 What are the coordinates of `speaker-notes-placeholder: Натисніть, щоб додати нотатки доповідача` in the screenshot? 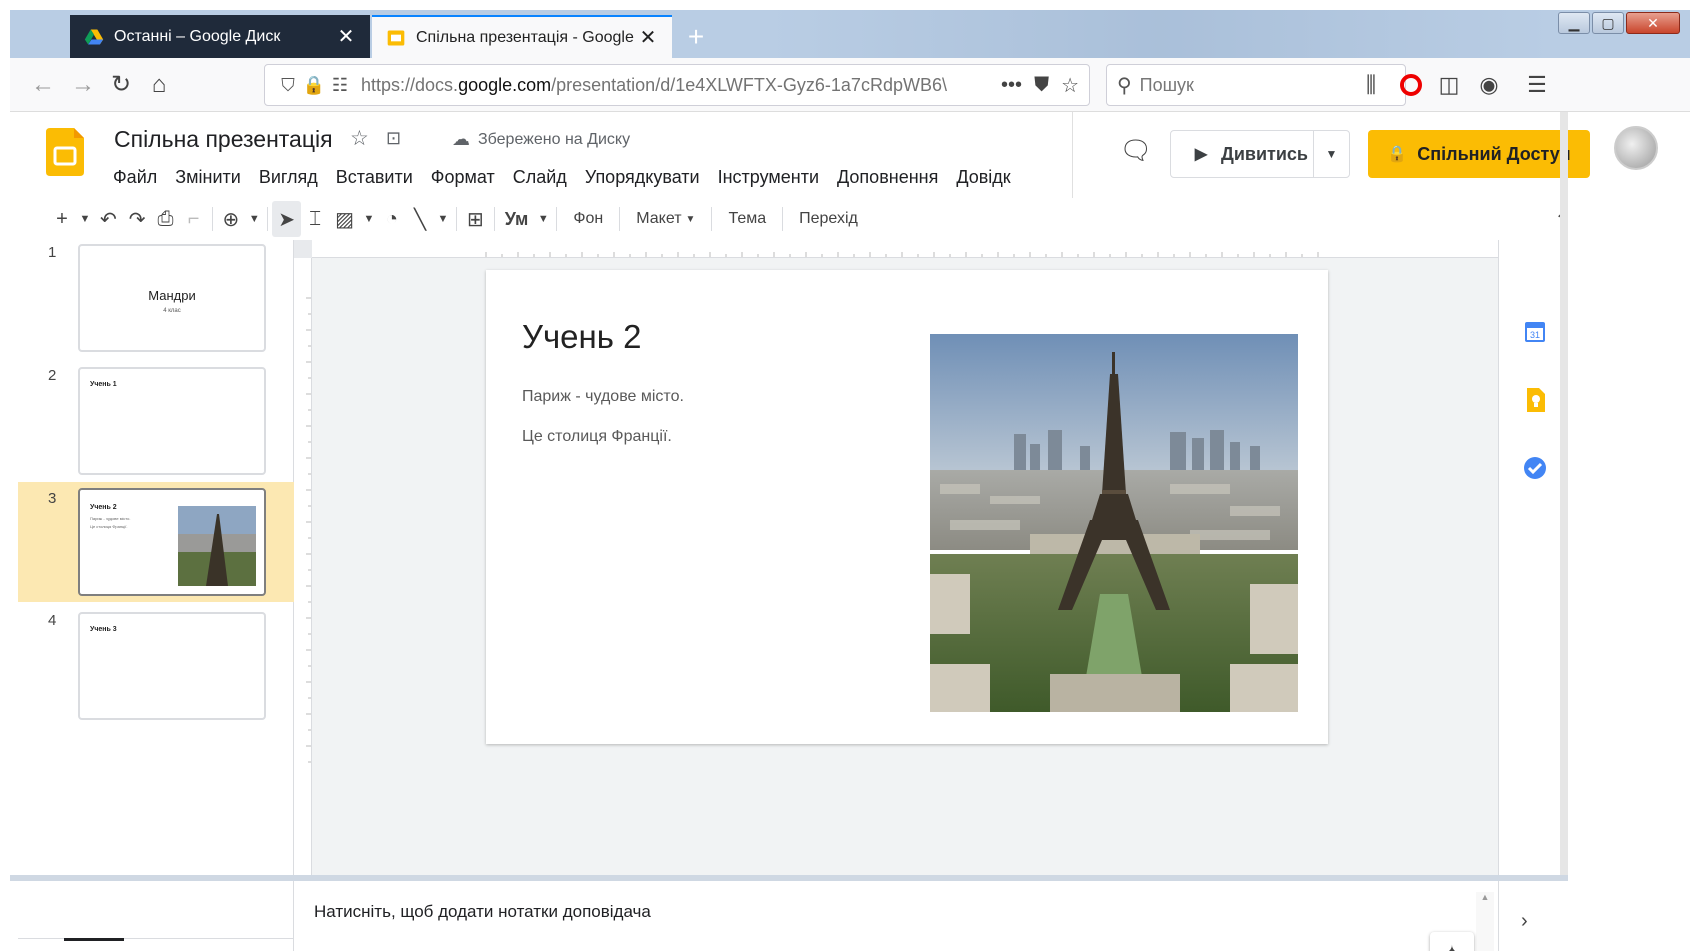 It's located at (482, 912).